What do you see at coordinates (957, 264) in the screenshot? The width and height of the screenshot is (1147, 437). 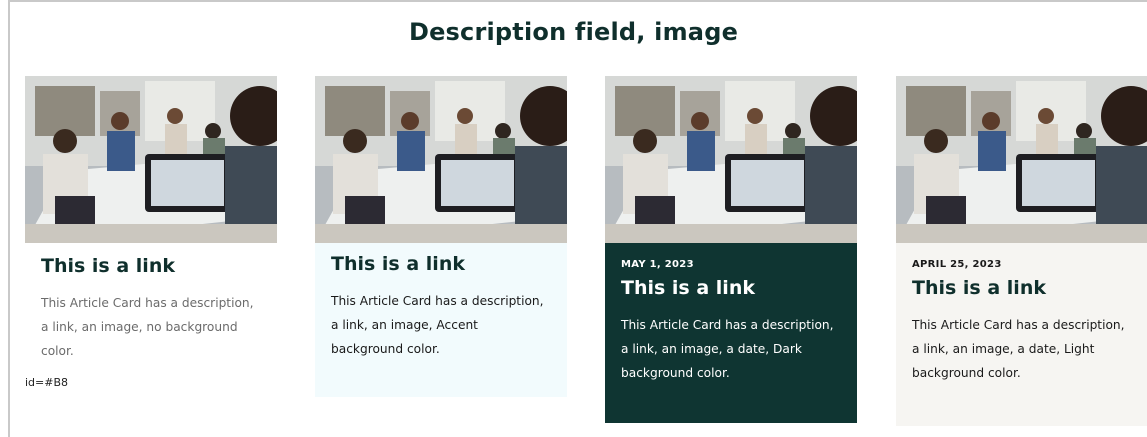 I see `card-date: APRIL 25, 2023` at bounding box center [957, 264].